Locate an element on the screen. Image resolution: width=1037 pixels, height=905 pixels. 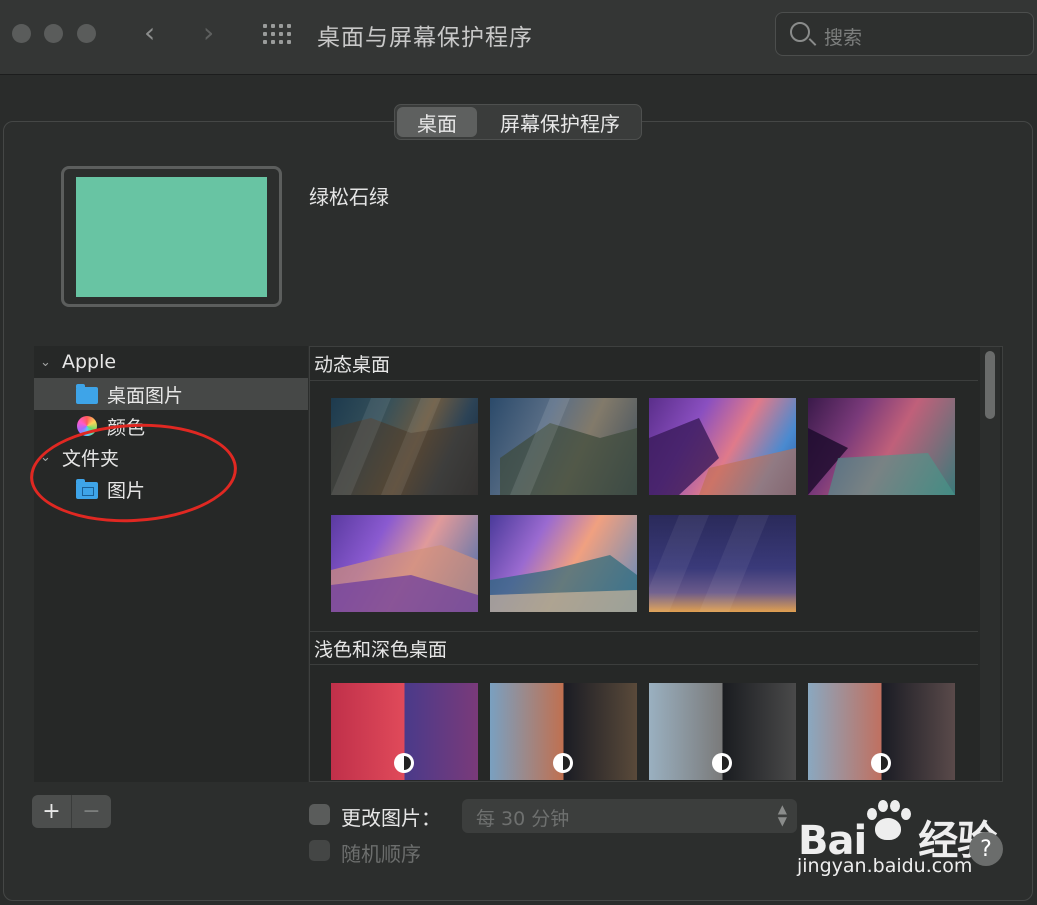
close-window-button is located at coordinates (21, 33).